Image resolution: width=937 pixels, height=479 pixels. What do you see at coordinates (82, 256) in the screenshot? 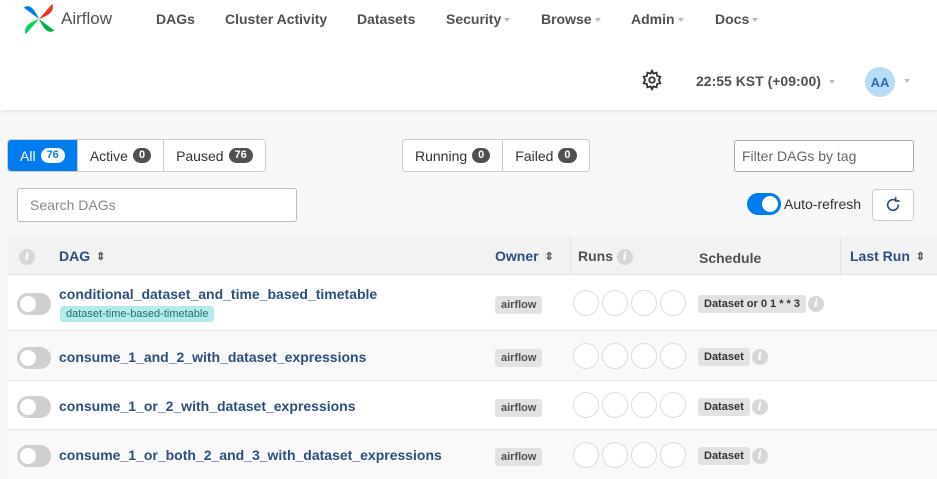
I see `header-dag: DAG ⇕` at bounding box center [82, 256].